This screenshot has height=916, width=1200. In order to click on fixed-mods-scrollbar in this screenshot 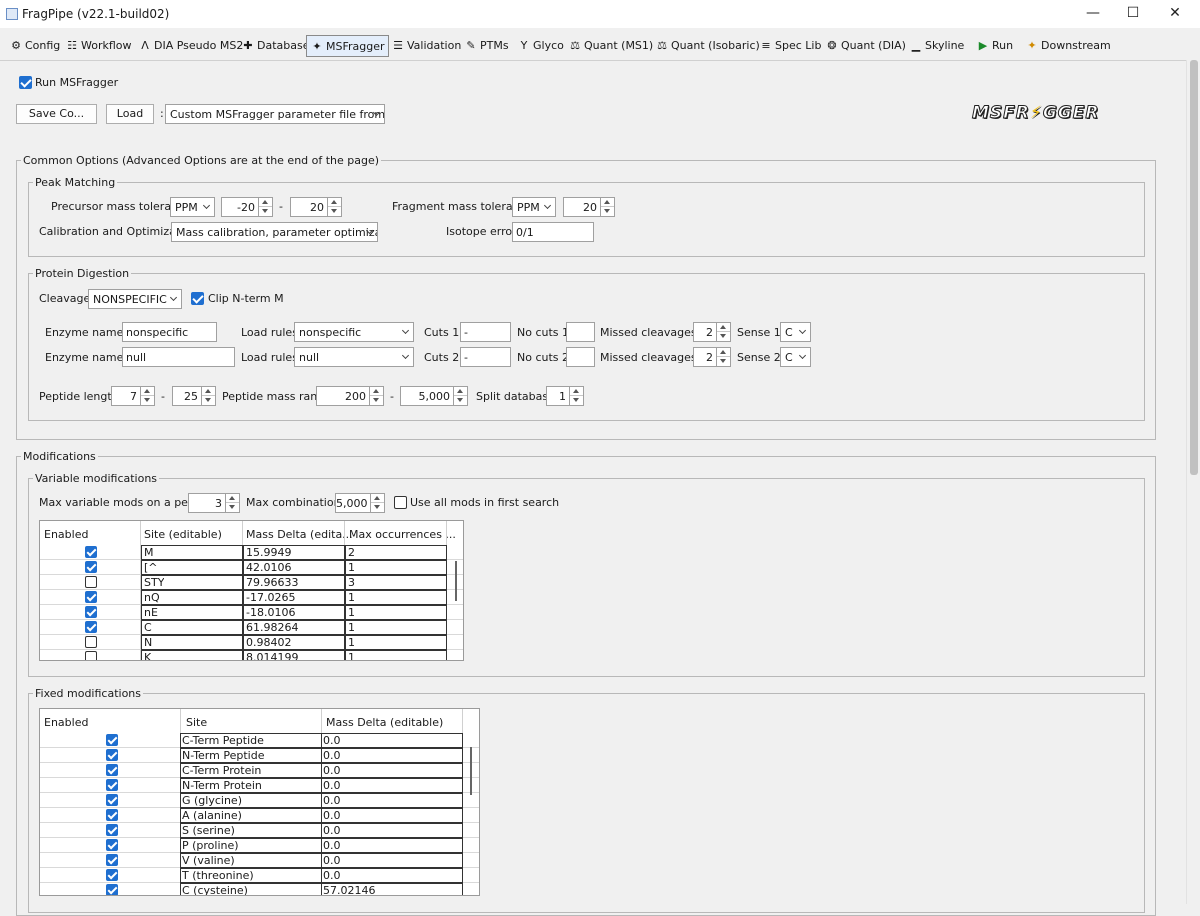, I will do `click(471, 771)`.